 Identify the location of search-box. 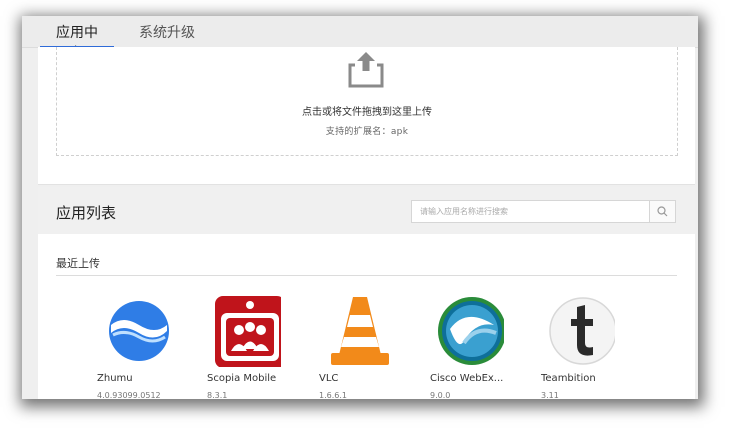
(543, 211).